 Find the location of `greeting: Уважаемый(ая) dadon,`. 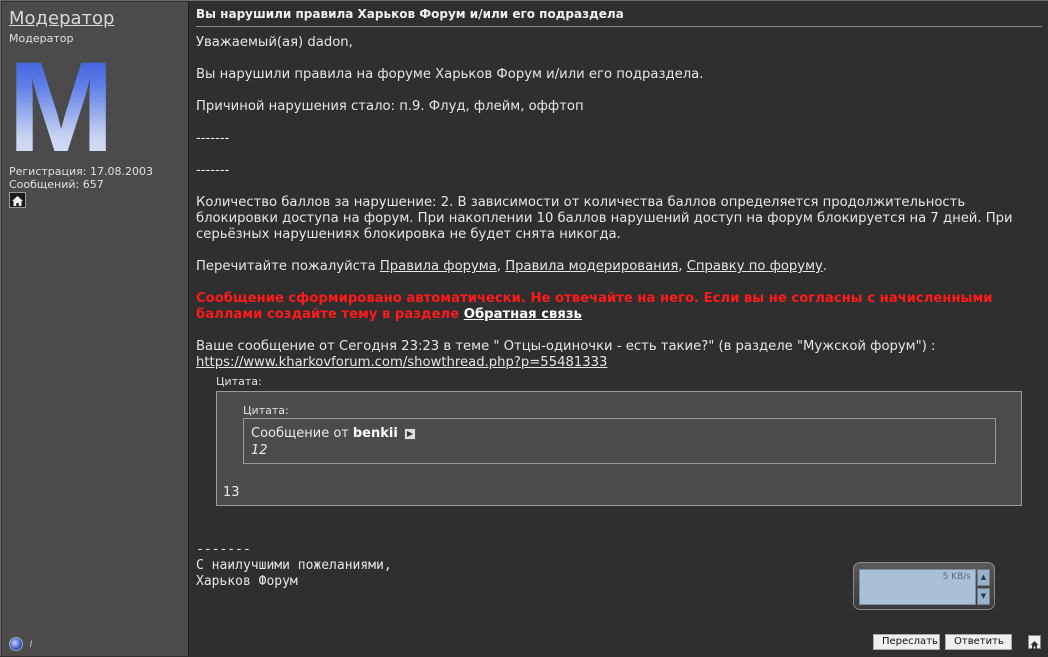

greeting: Уважаемый(ая) dadon, is located at coordinates (274, 42).